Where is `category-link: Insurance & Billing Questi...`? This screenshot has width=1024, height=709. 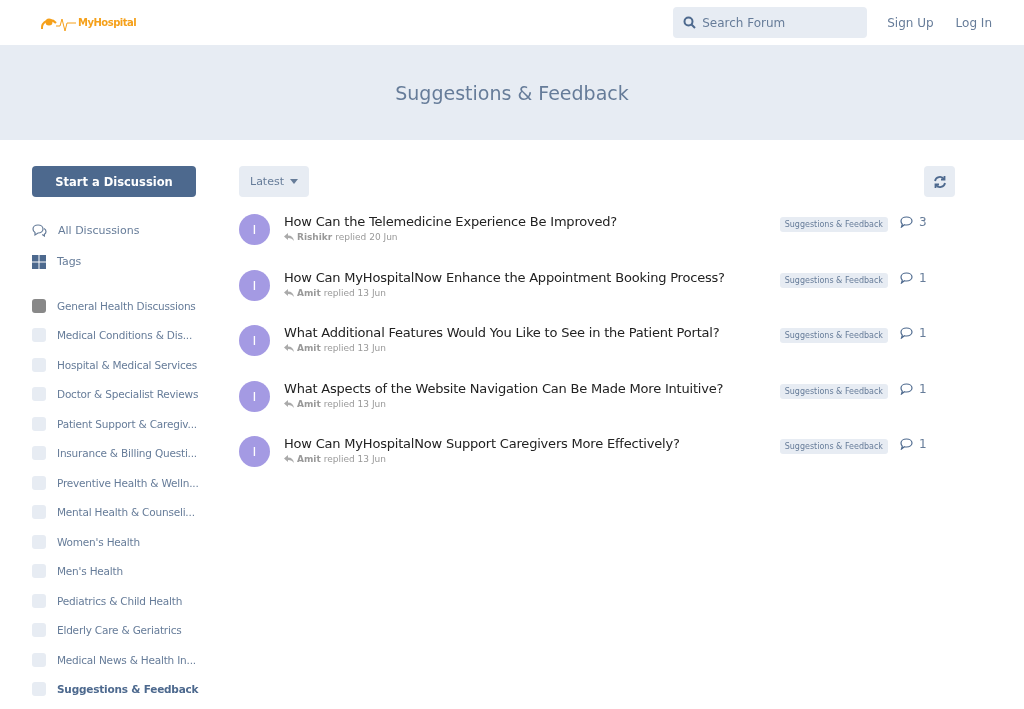
category-link: Insurance & Billing Questi... is located at coordinates (127, 453).